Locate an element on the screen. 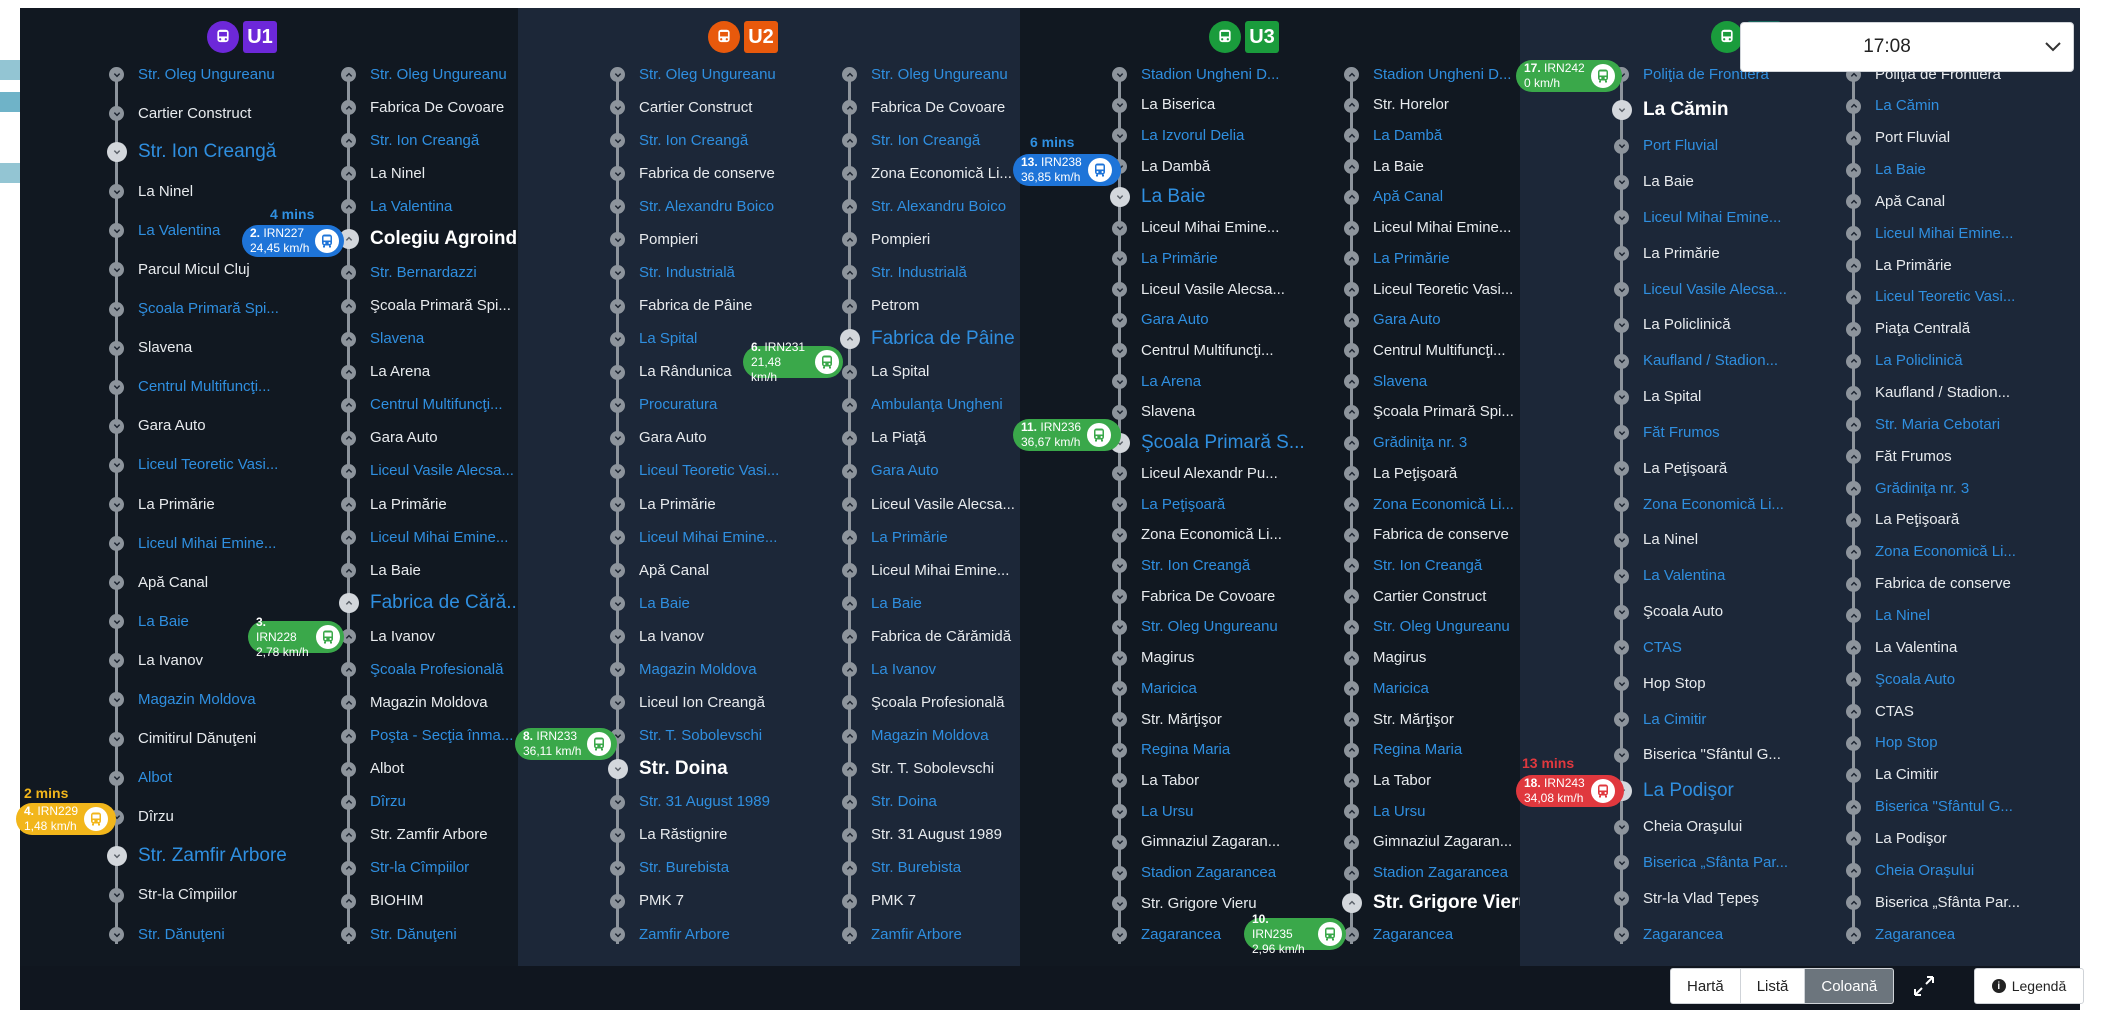 Image resolution: width=2110 pixels, height=1010 pixels. stop-item: Dîrzu is located at coordinates (388, 802).